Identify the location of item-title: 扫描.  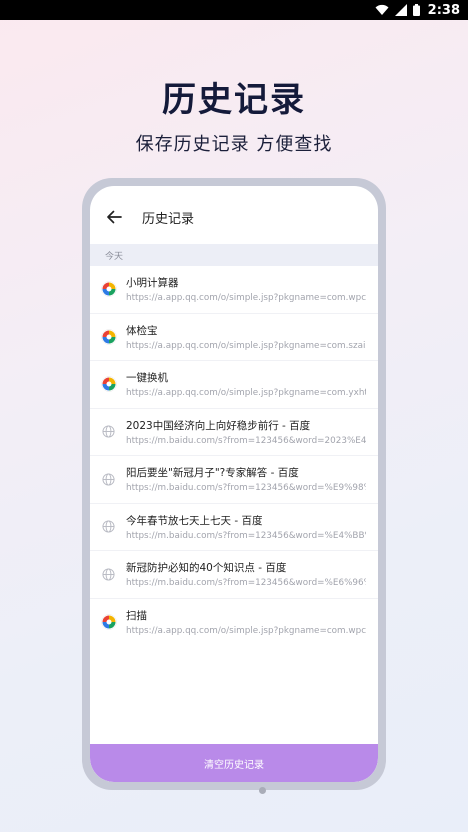
(136, 616).